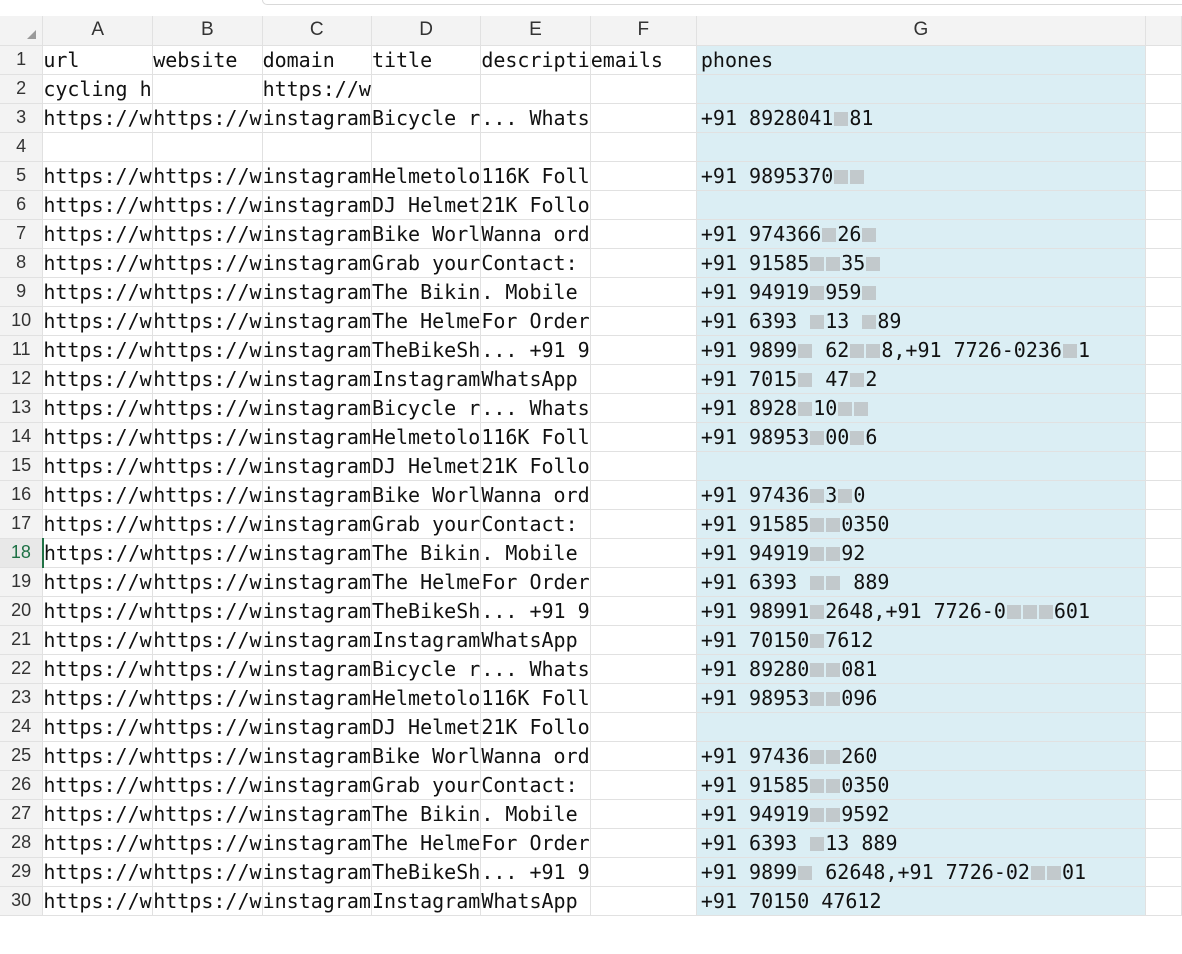 This screenshot has width=1182, height=954. I want to click on row-header: 30, so click(22, 901).